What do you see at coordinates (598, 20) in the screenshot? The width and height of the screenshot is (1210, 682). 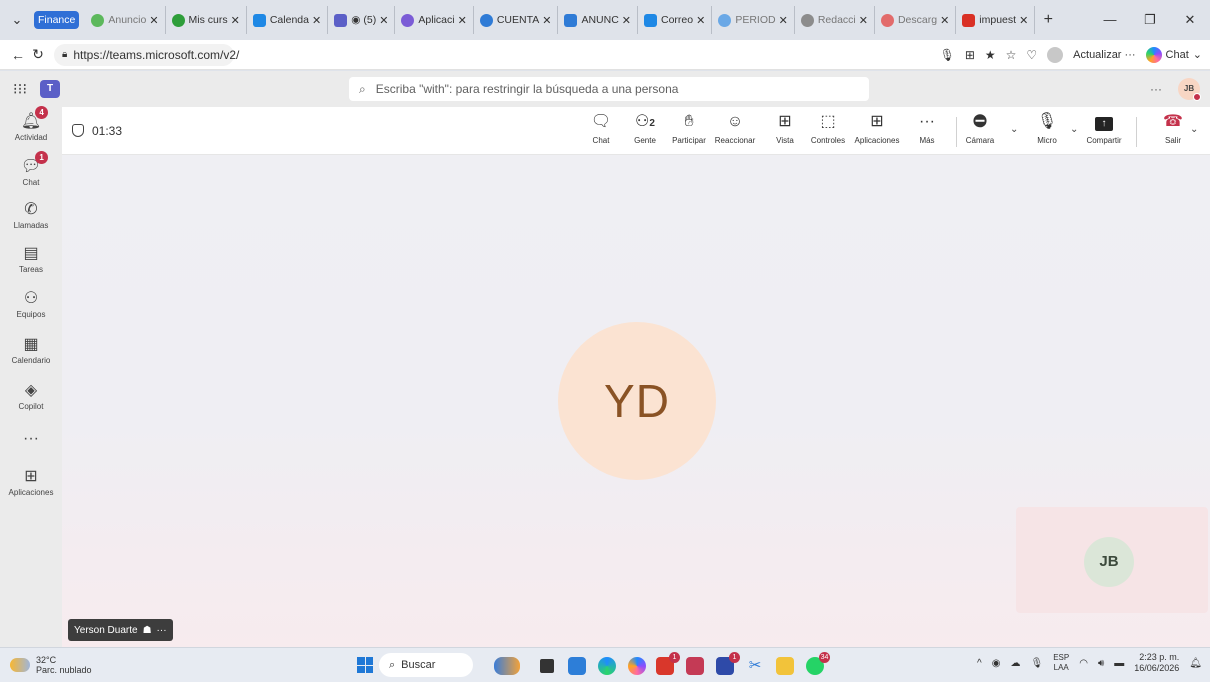 I see `tab-anuncio-2: ANUNC ✕` at bounding box center [598, 20].